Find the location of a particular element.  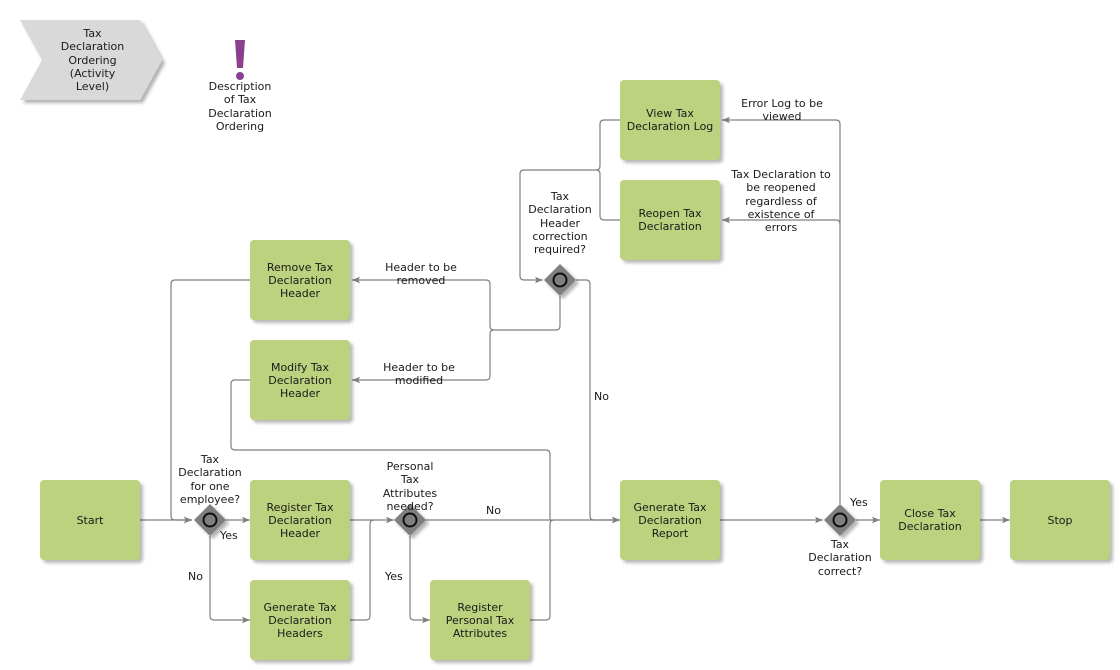

gateway-label-correct: Tax Declaration correct? is located at coordinates (840, 558).